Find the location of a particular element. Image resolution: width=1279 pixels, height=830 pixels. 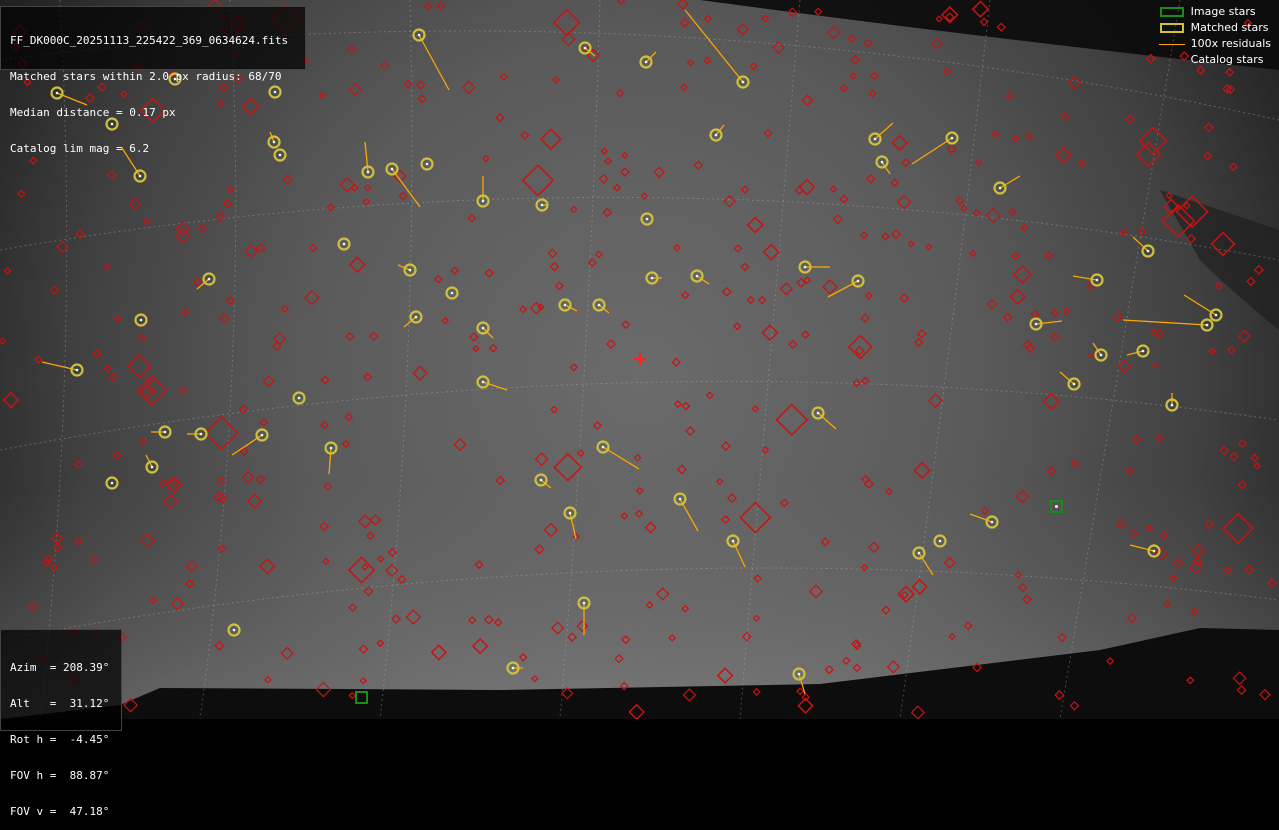

azimuth-label: Azim = 208.39° is located at coordinates (60, 667).